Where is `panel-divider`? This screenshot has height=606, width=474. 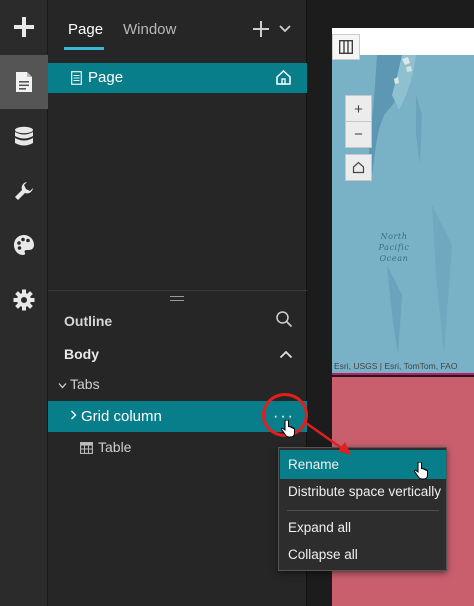
panel-divider is located at coordinates (177, 290).